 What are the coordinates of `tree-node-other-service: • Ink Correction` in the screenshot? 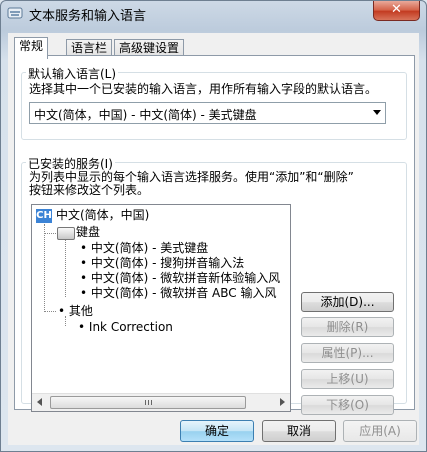 It's located at (125, 327).